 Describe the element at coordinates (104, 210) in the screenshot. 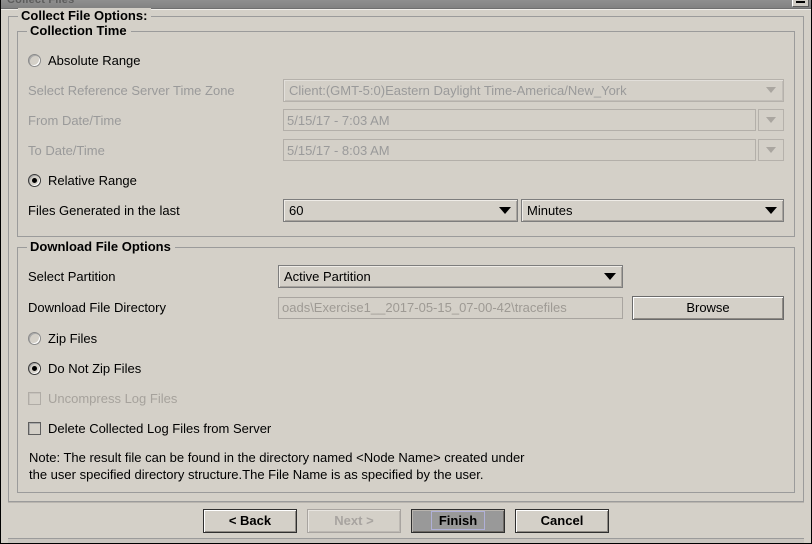

I see `files-generated-label: Files Generated in the last` at that location.